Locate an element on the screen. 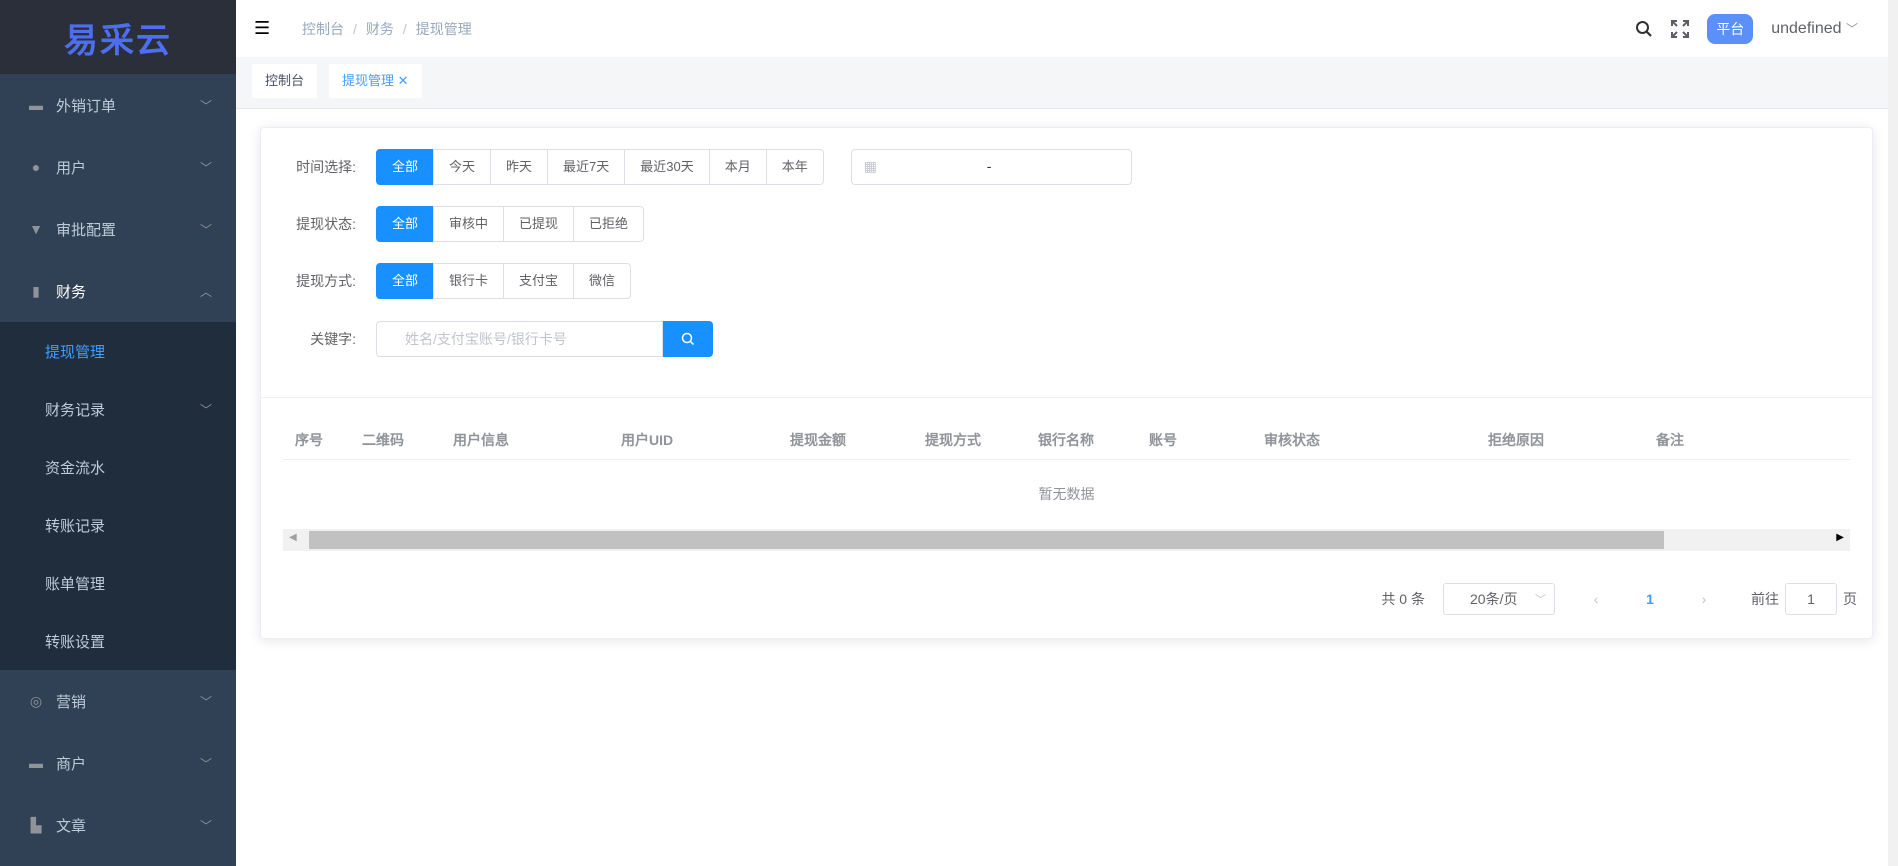  table-header-border is located at coordinates (1066, 459).